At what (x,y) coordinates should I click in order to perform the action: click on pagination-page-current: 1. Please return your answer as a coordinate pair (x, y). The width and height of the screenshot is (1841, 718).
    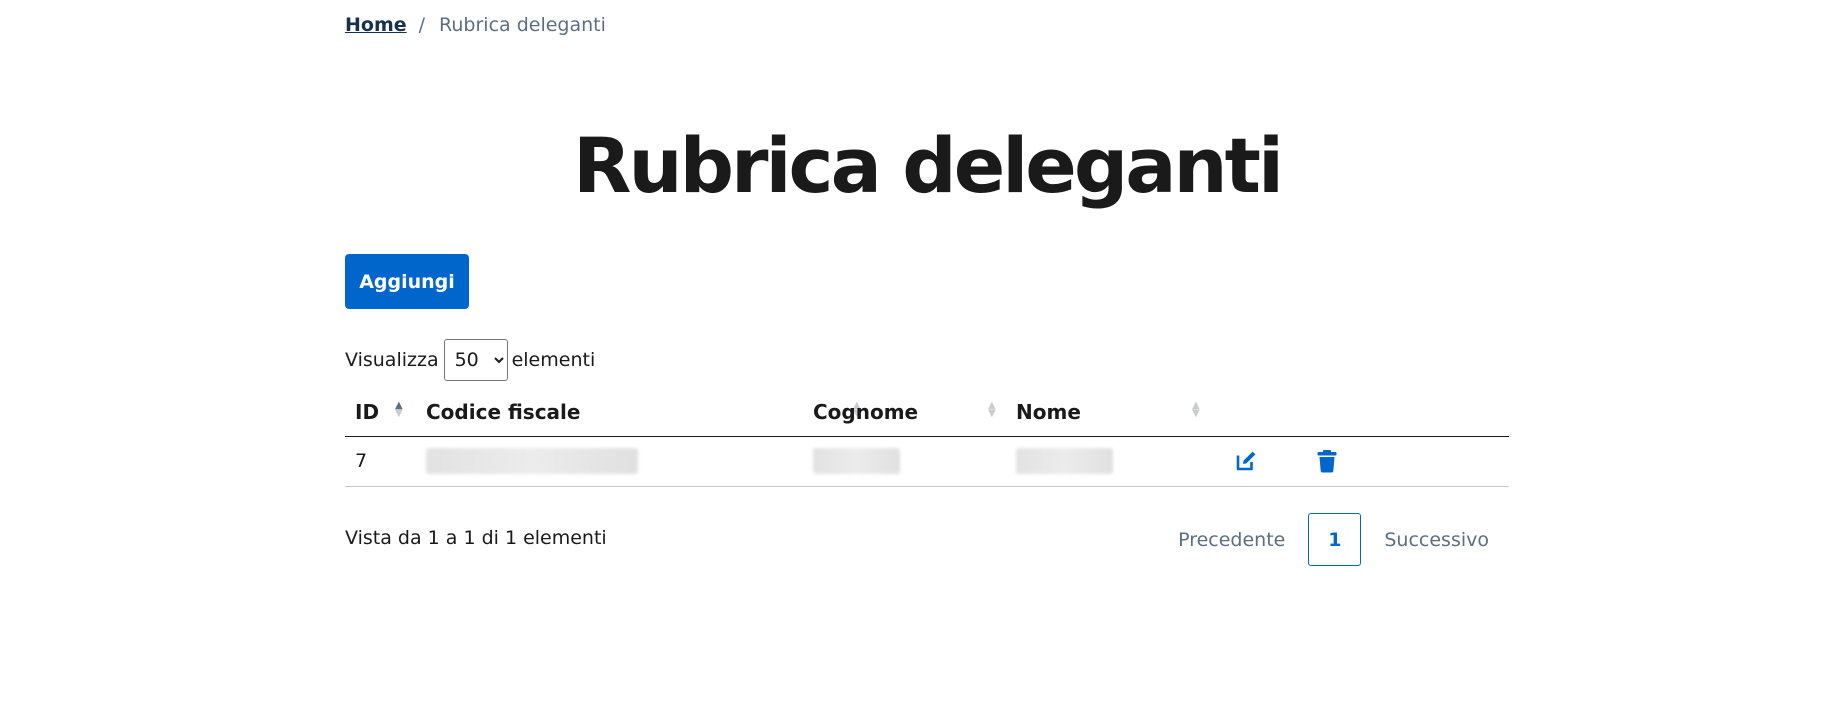
    Looking at the image, I should click on (1335, 539).